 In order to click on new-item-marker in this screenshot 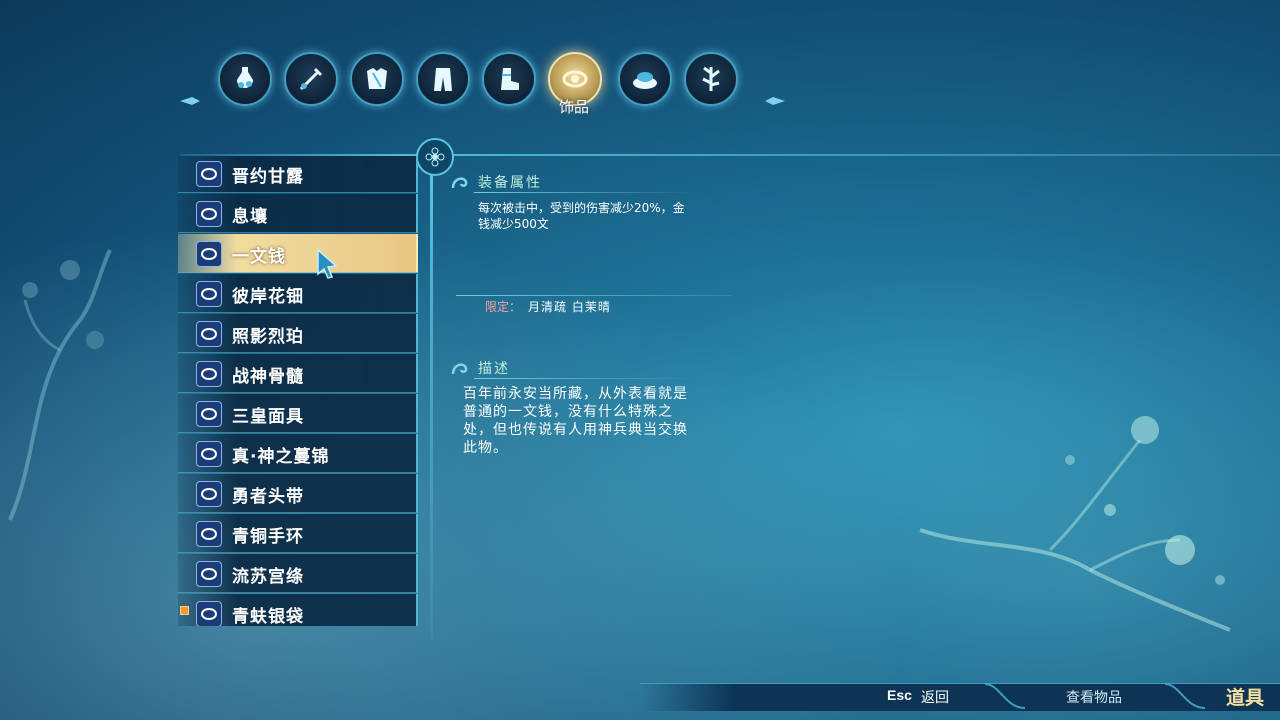, I will do `click(184, 610)`.